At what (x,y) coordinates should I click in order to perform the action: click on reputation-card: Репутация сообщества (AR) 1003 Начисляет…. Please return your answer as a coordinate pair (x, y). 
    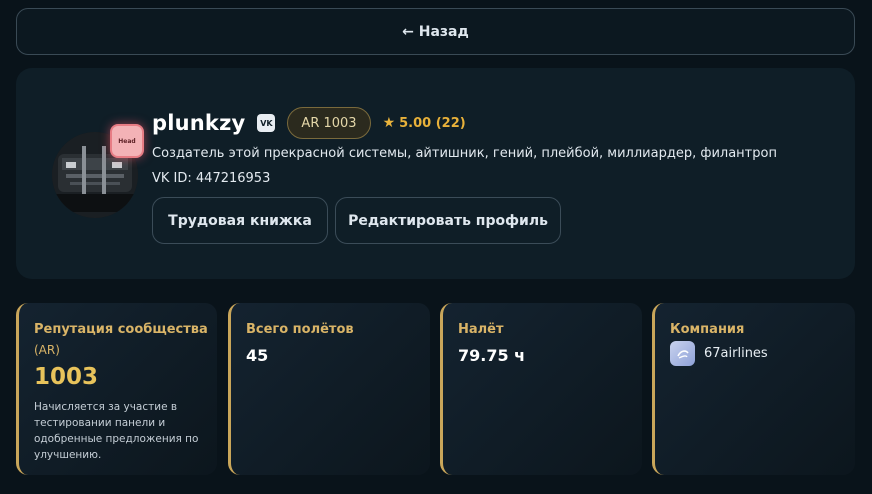
    Looking at the image, I should click on (116, 389).